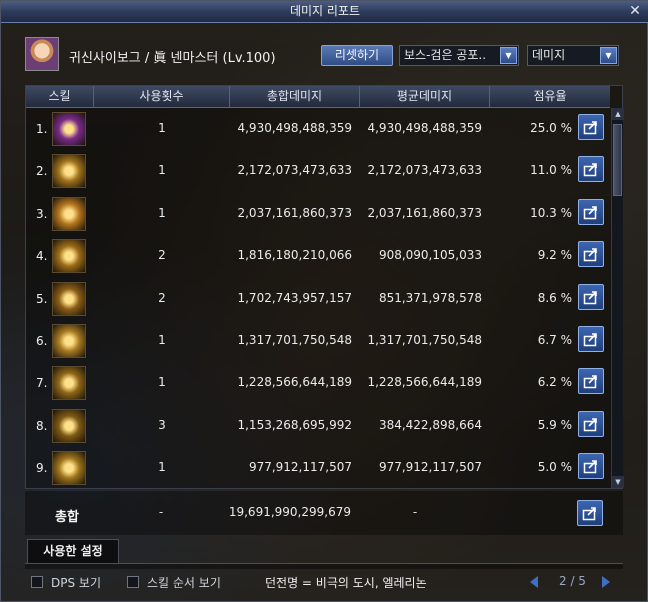  I want to click on uses-count: 3, so click(162, 424).